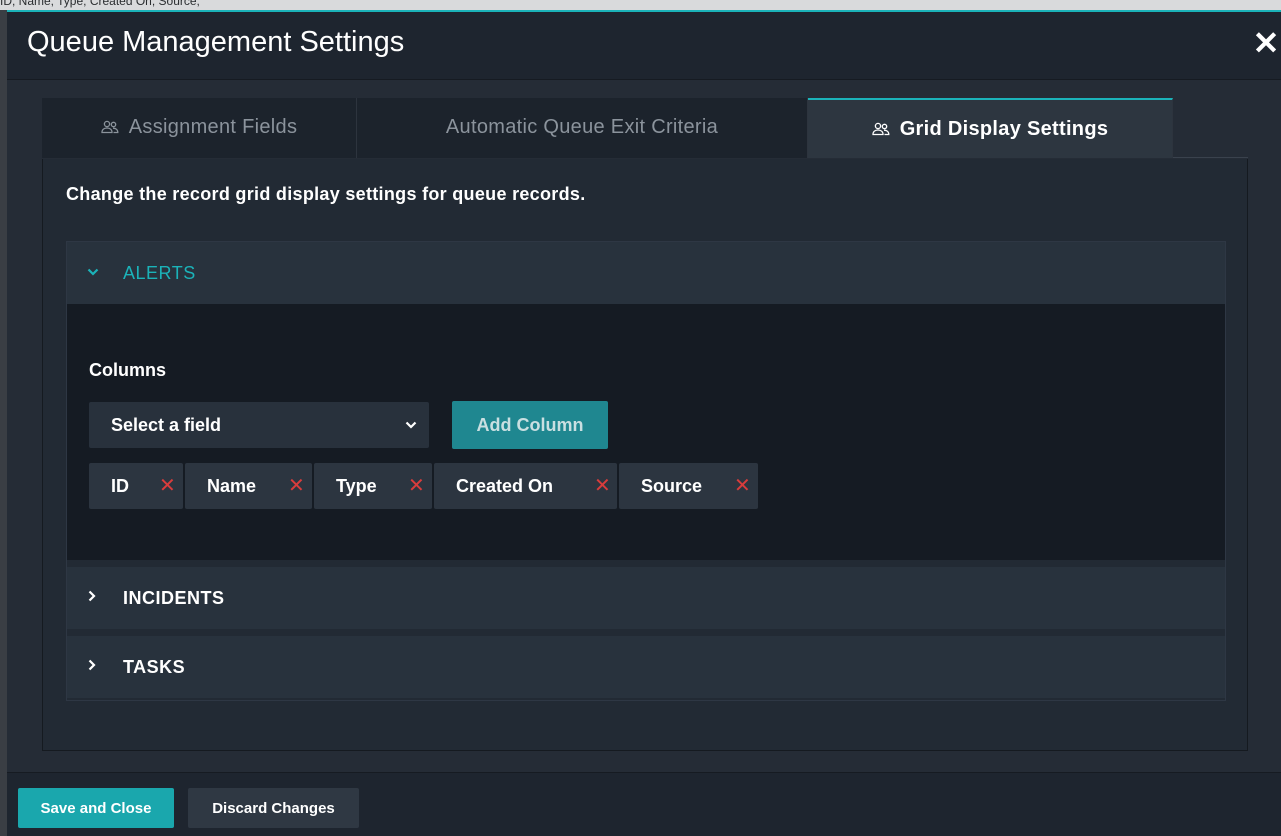  Describe the element at coordinates (154, 667) in the screenshot. I see `accordion-label: TASKS` at that location.